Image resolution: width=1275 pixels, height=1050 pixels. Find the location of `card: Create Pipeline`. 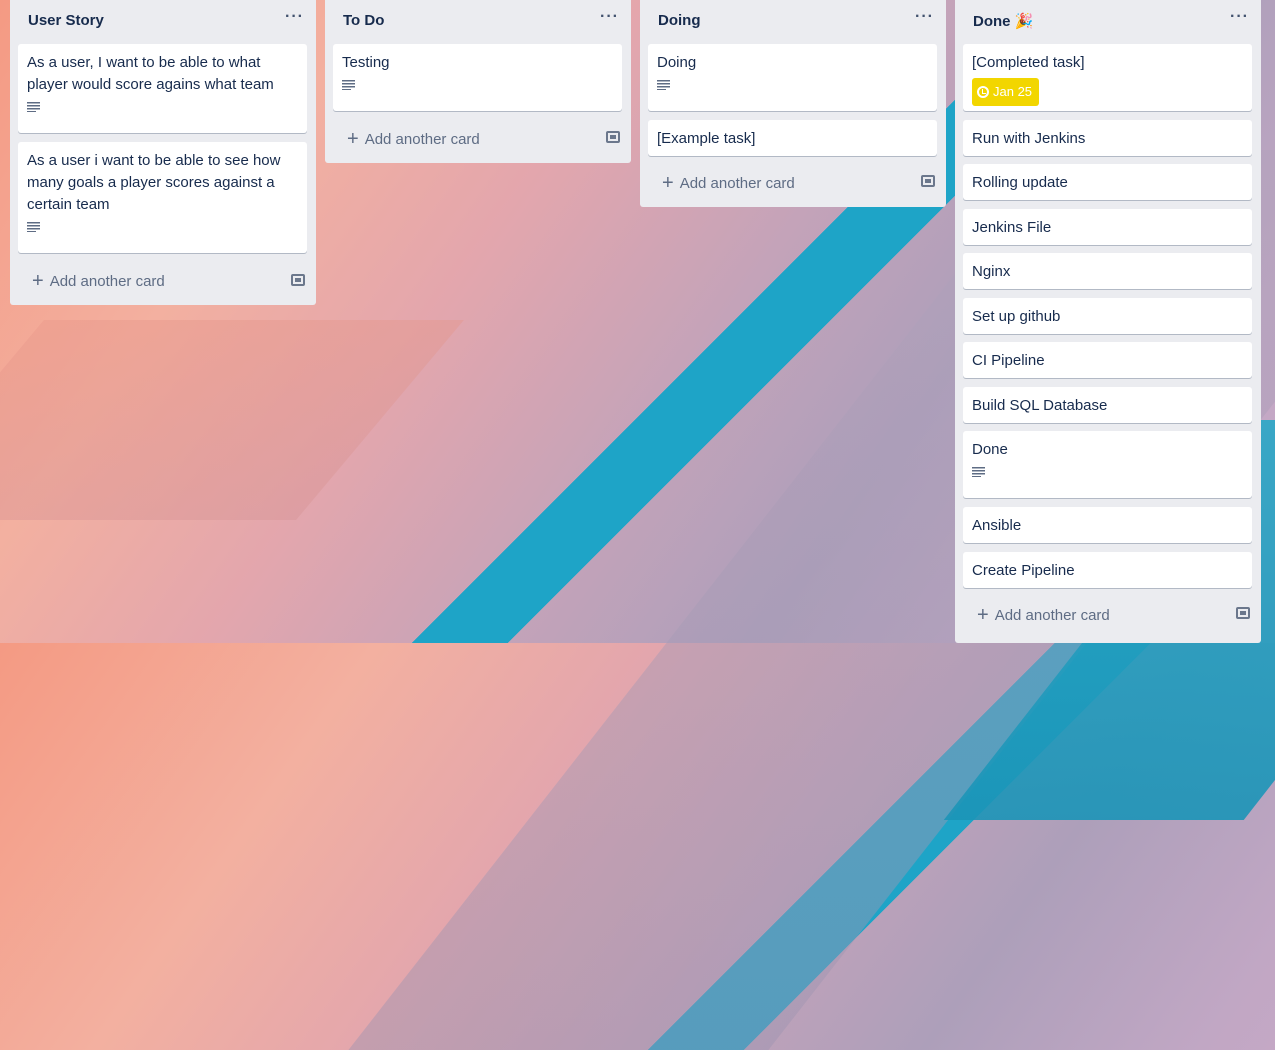

card: Create Pipeline is located at coordinates (1107, 570).